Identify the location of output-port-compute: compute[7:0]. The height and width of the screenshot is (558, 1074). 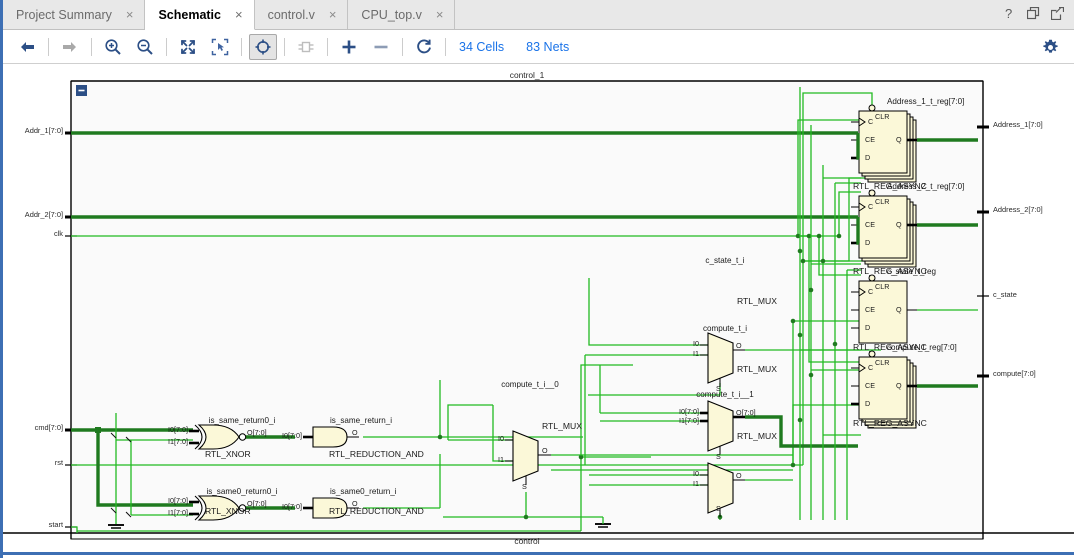
(1014, 374).